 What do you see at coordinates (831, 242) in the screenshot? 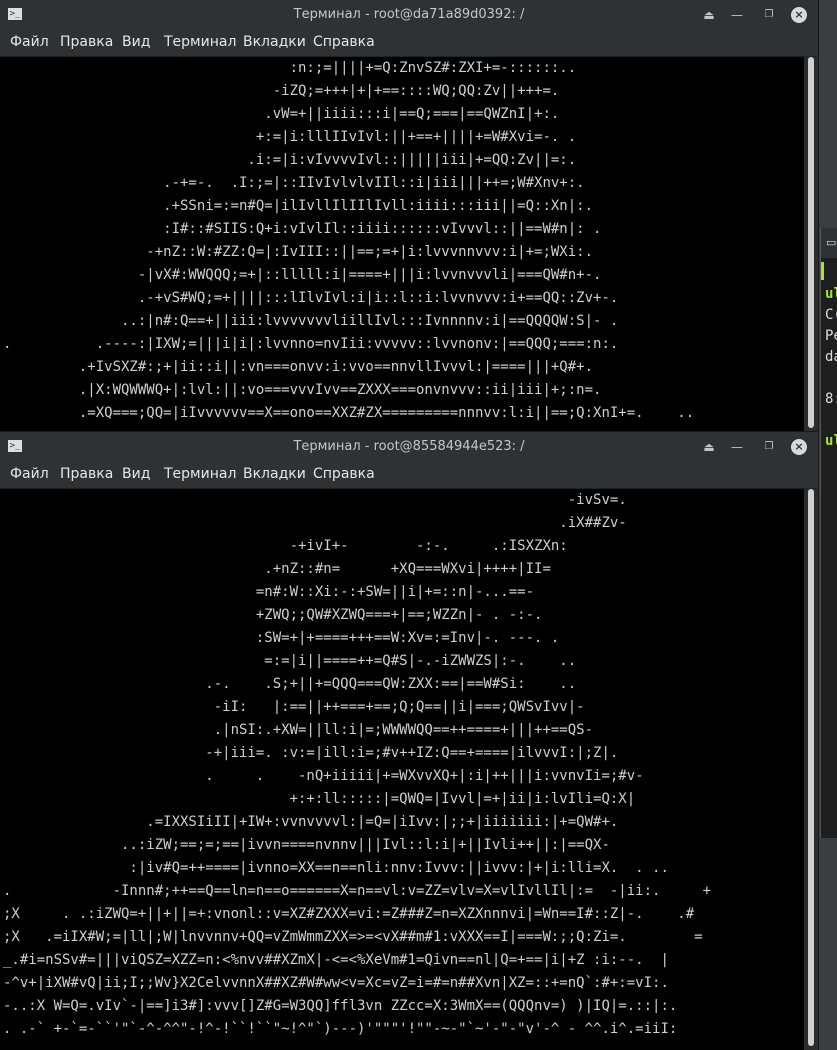
I see `terminal-icon: ▭` at bounding box center [831, 242].